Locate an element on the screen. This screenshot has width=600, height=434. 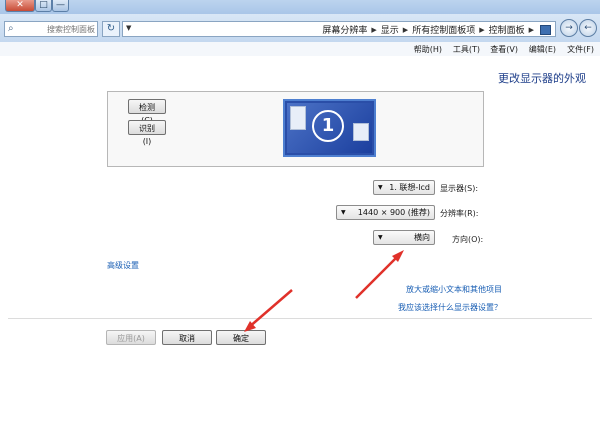
annotation-arrow-to-orientation is located at coordinates (379, 274).